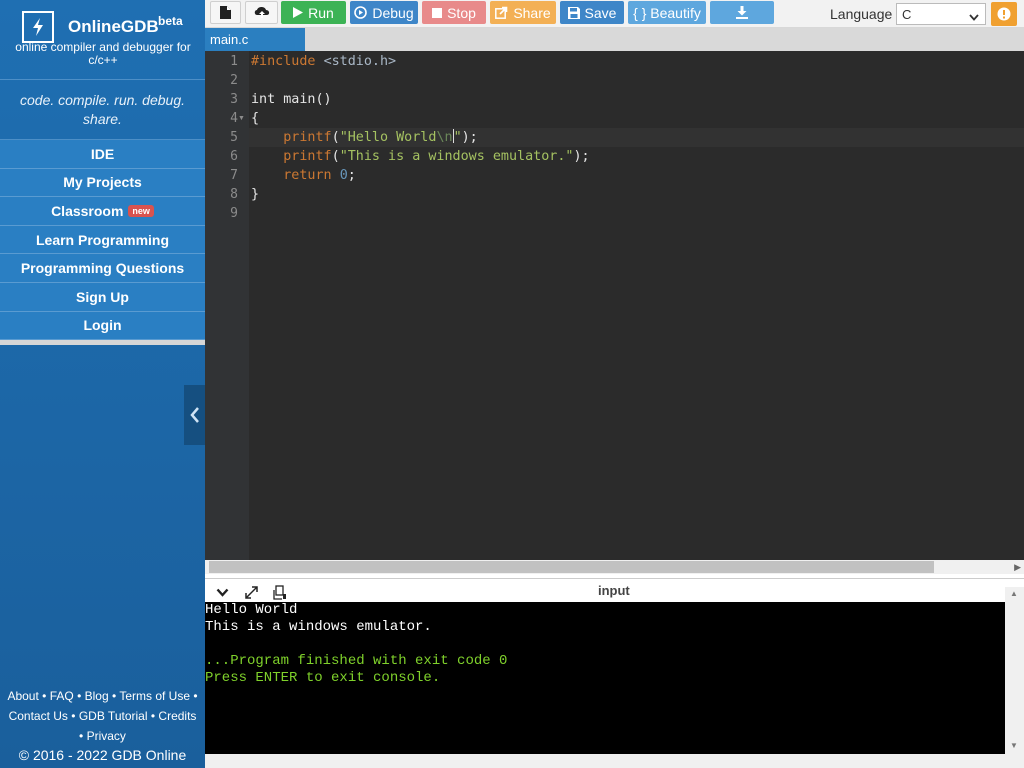  I want to click on line-number: 4, so click(234, 118).